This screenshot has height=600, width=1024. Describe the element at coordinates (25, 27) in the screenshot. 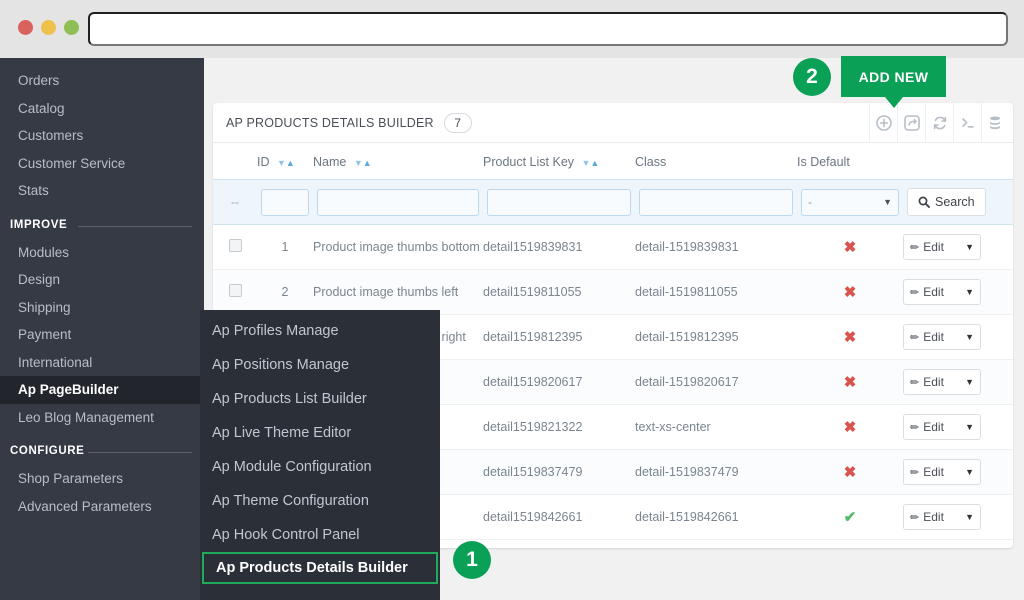

I see `close-window-dot` at that location.